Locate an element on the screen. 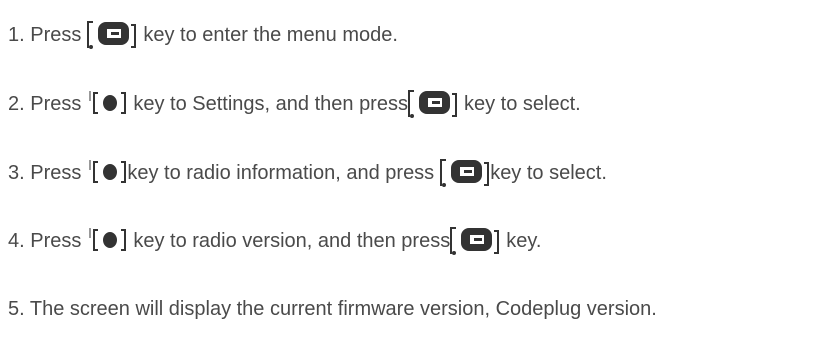  step-2-after-text: key to select. is located at coordinates (522, 104).